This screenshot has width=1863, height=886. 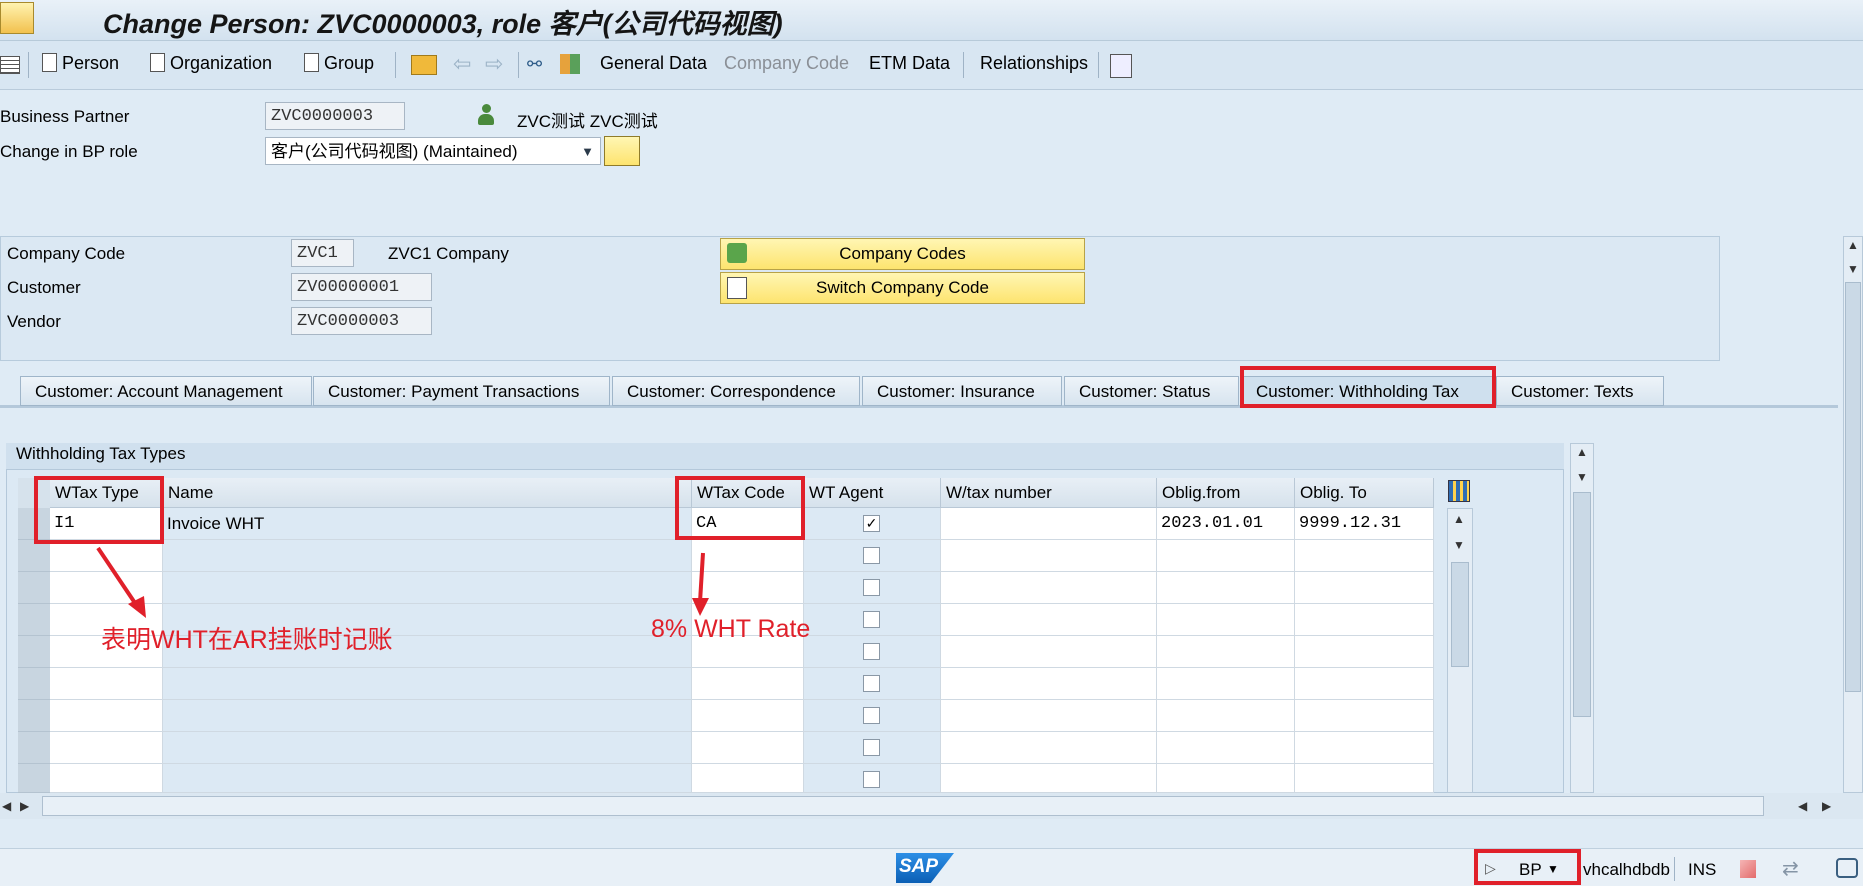 What do you see at coordinates (1626, 869) in the screenshot?
I see `server-name: vhcalhdbdb` at bounding box center [1626, 869].